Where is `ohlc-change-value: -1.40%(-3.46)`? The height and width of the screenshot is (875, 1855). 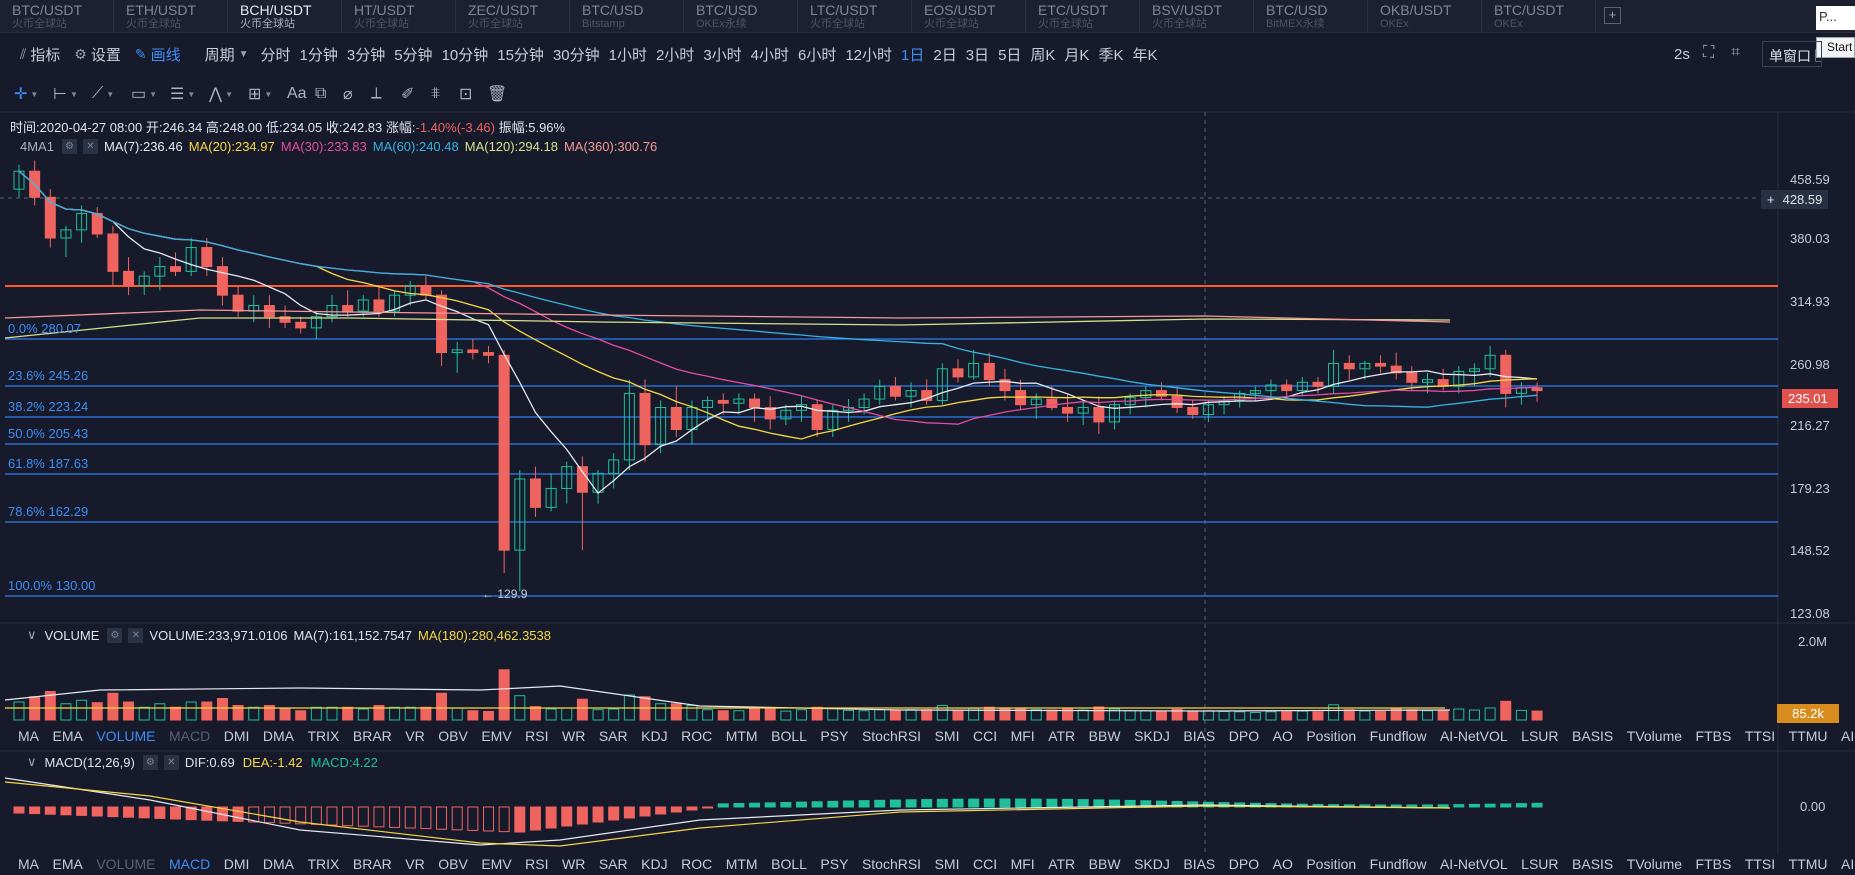 ohlc-change-value: -1.40%(-3.46) is located at coordinates (455, 127).